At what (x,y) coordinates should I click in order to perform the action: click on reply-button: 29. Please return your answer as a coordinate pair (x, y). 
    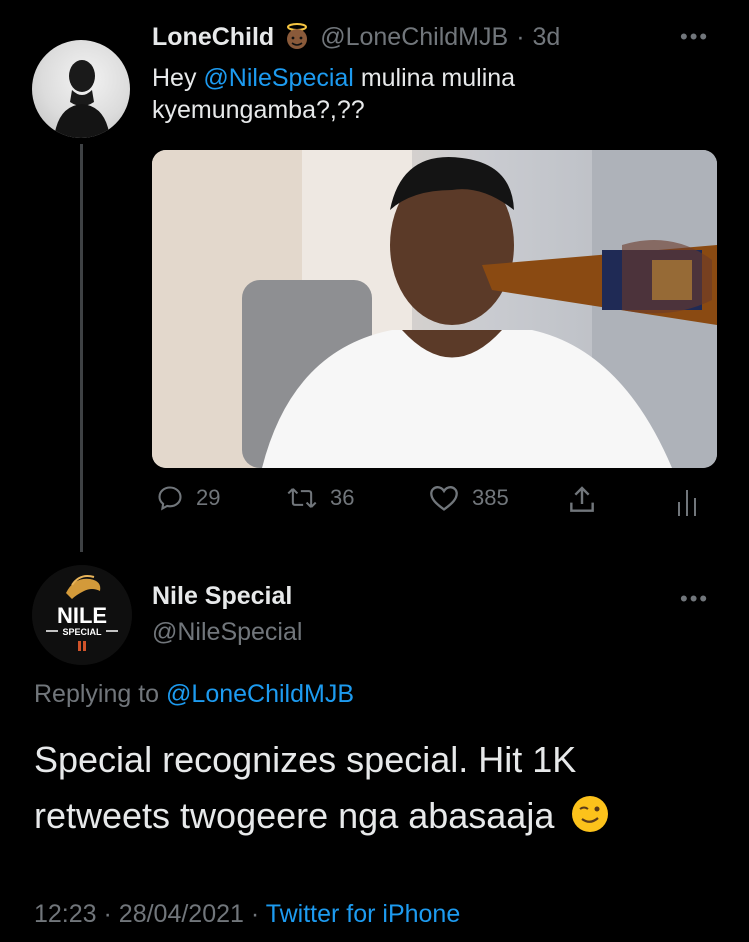
    Looking at the image, I should click on (188, 498).